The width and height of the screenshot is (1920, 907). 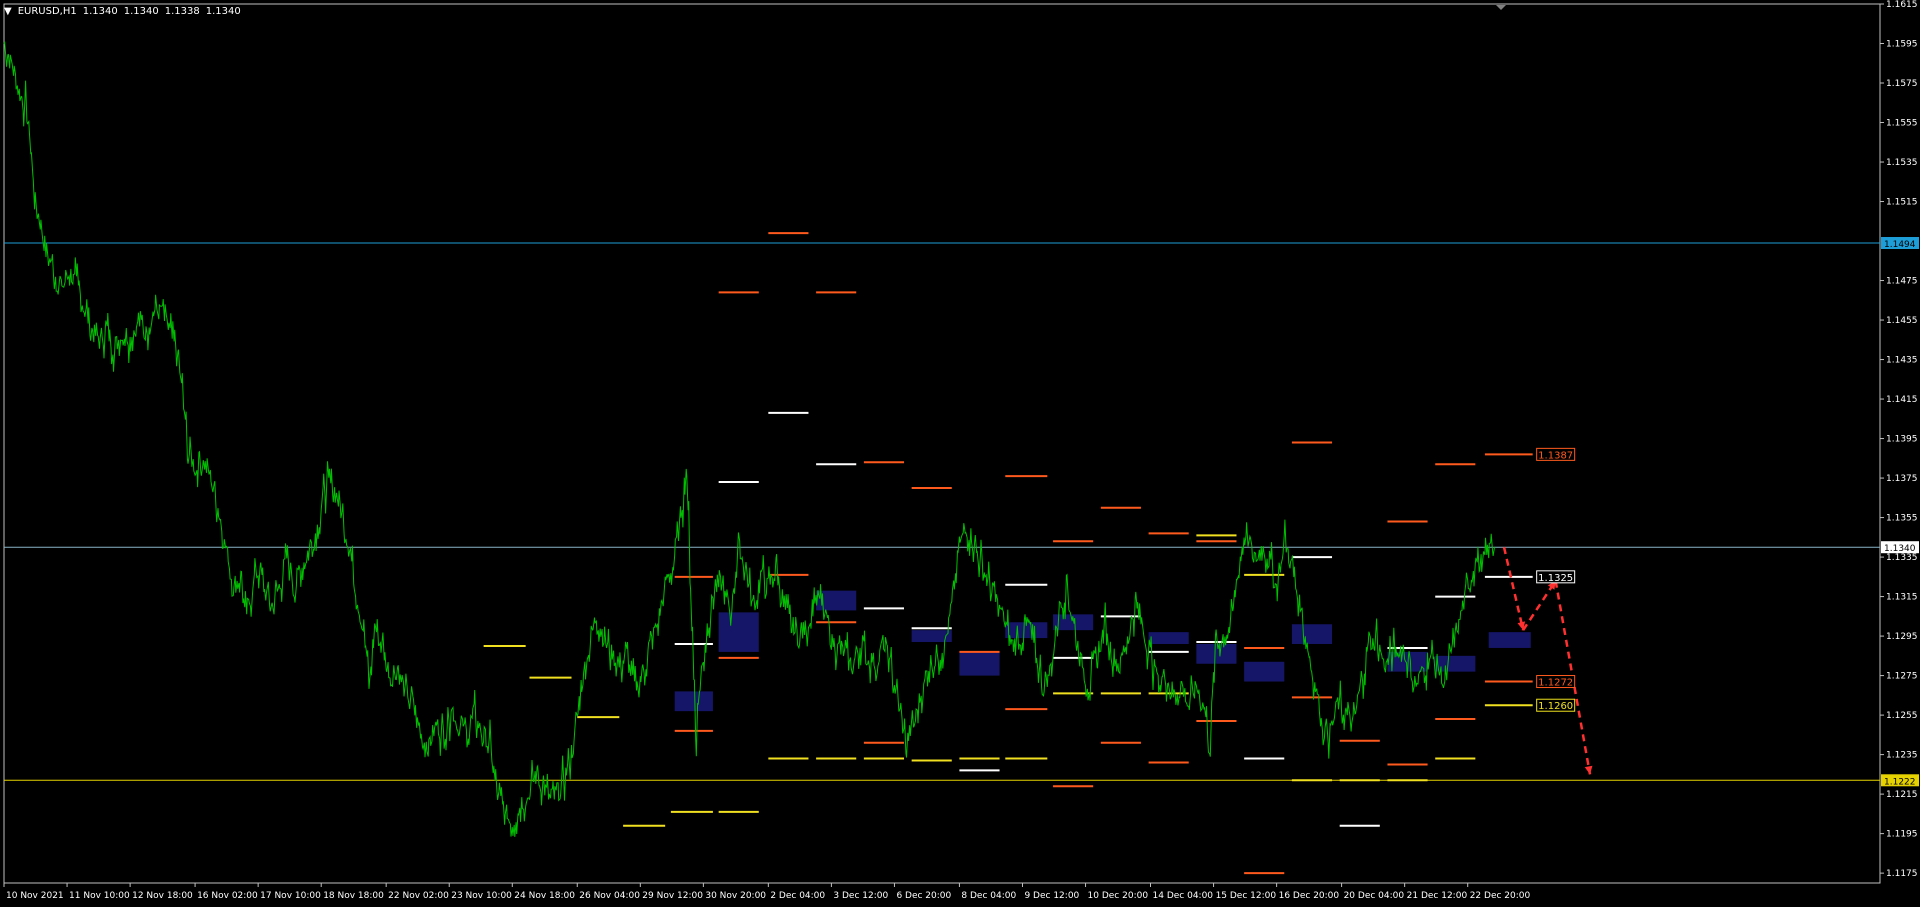 I want to click on shift-marker-icon, so click(x=1501, y=7).